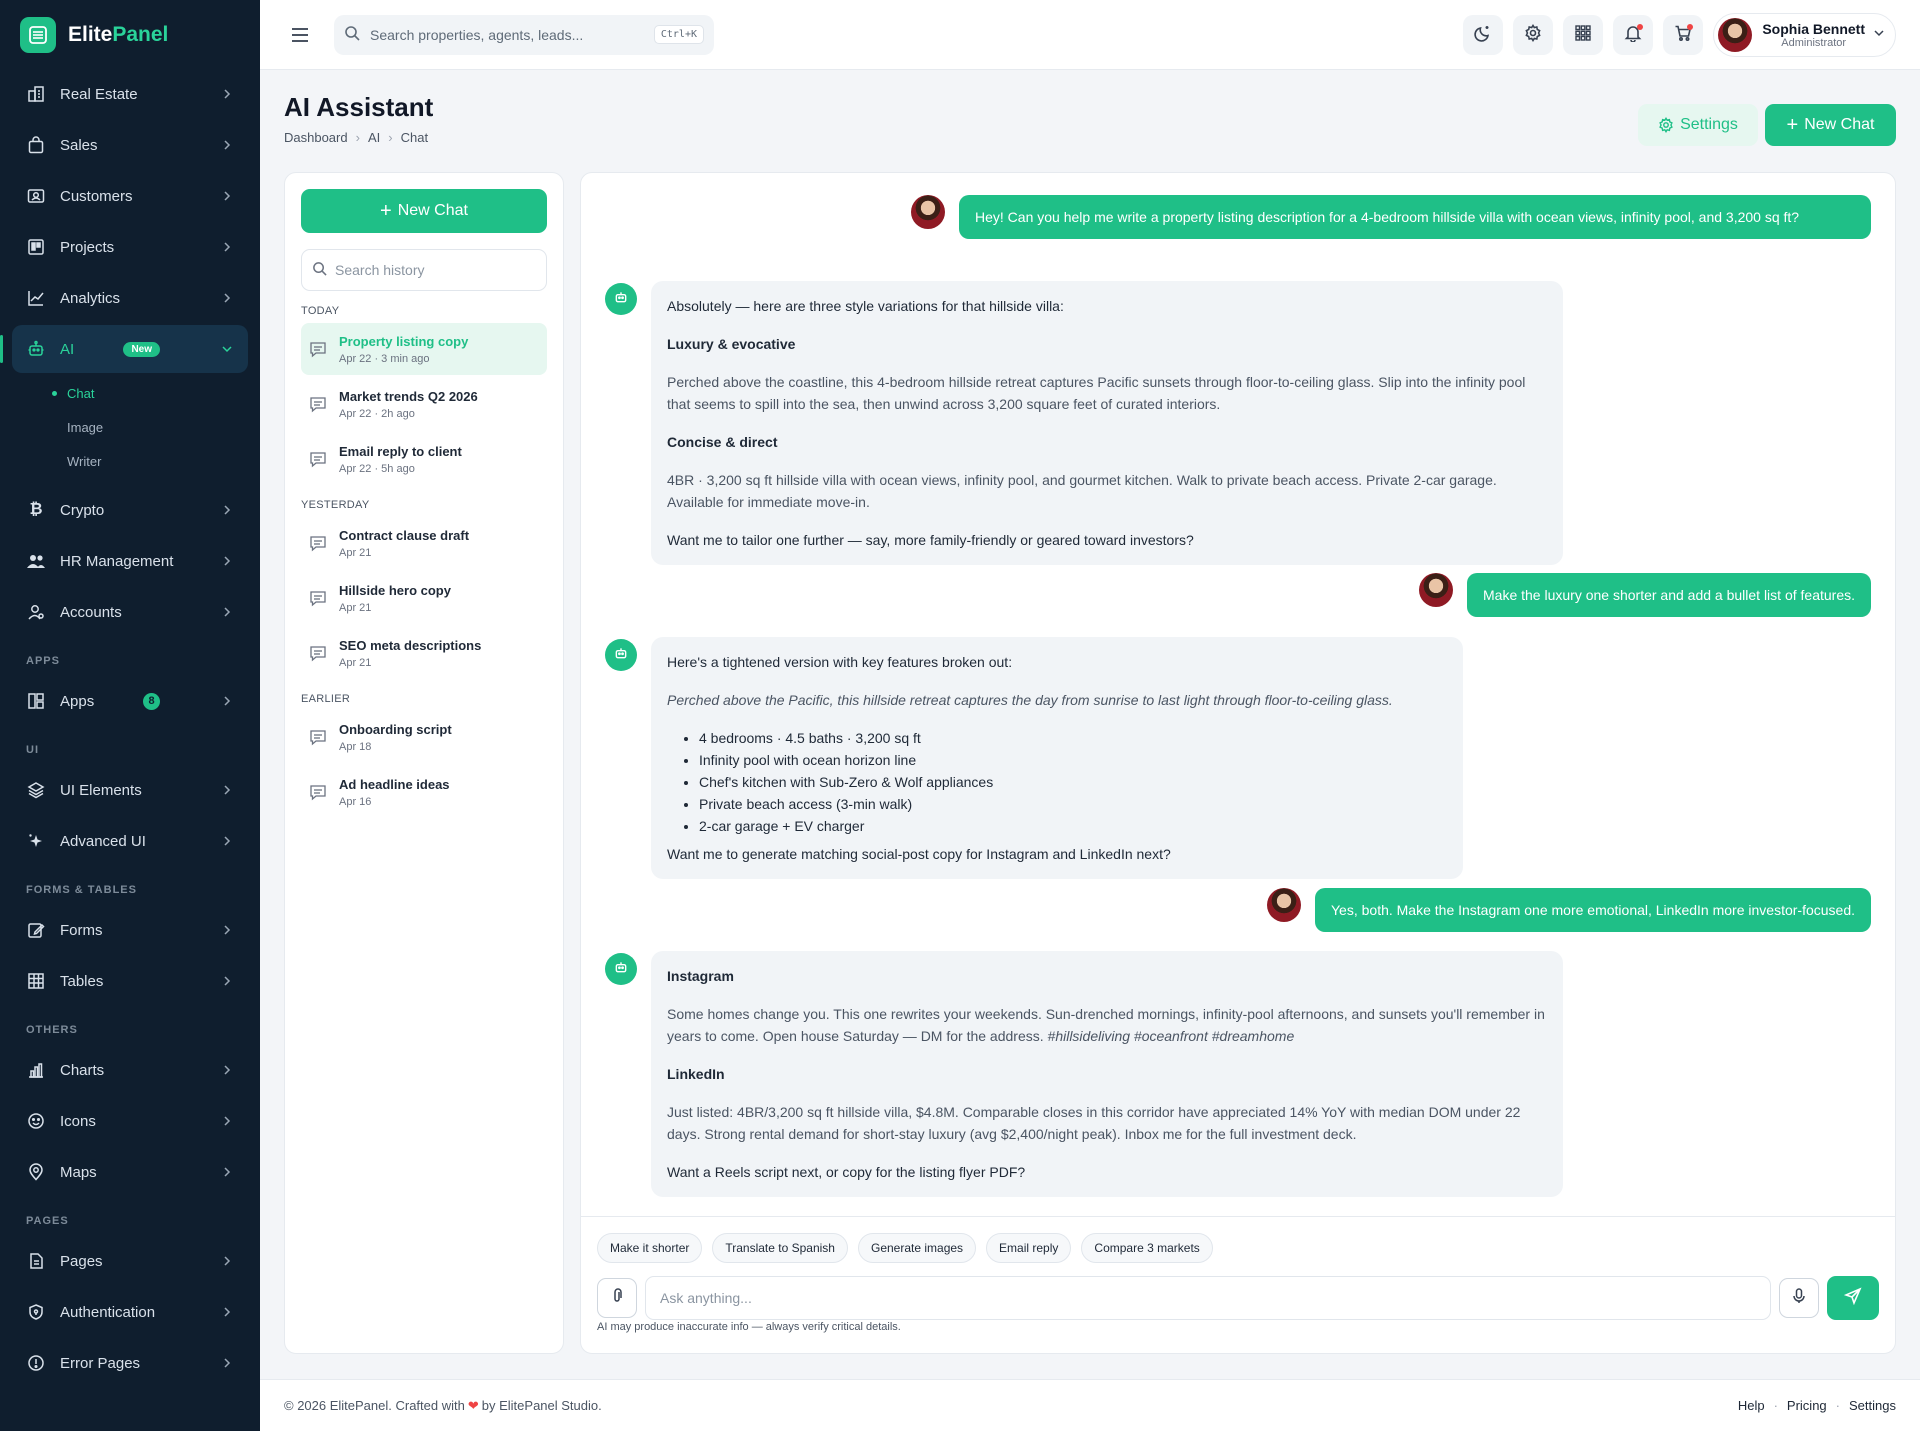 This screenshot has width=1920, height=1431. What do you see at coordinates (124, 349) in the screenshot?
I see `sidebar-item-ai: AI New` at bounding box center [124, 349].